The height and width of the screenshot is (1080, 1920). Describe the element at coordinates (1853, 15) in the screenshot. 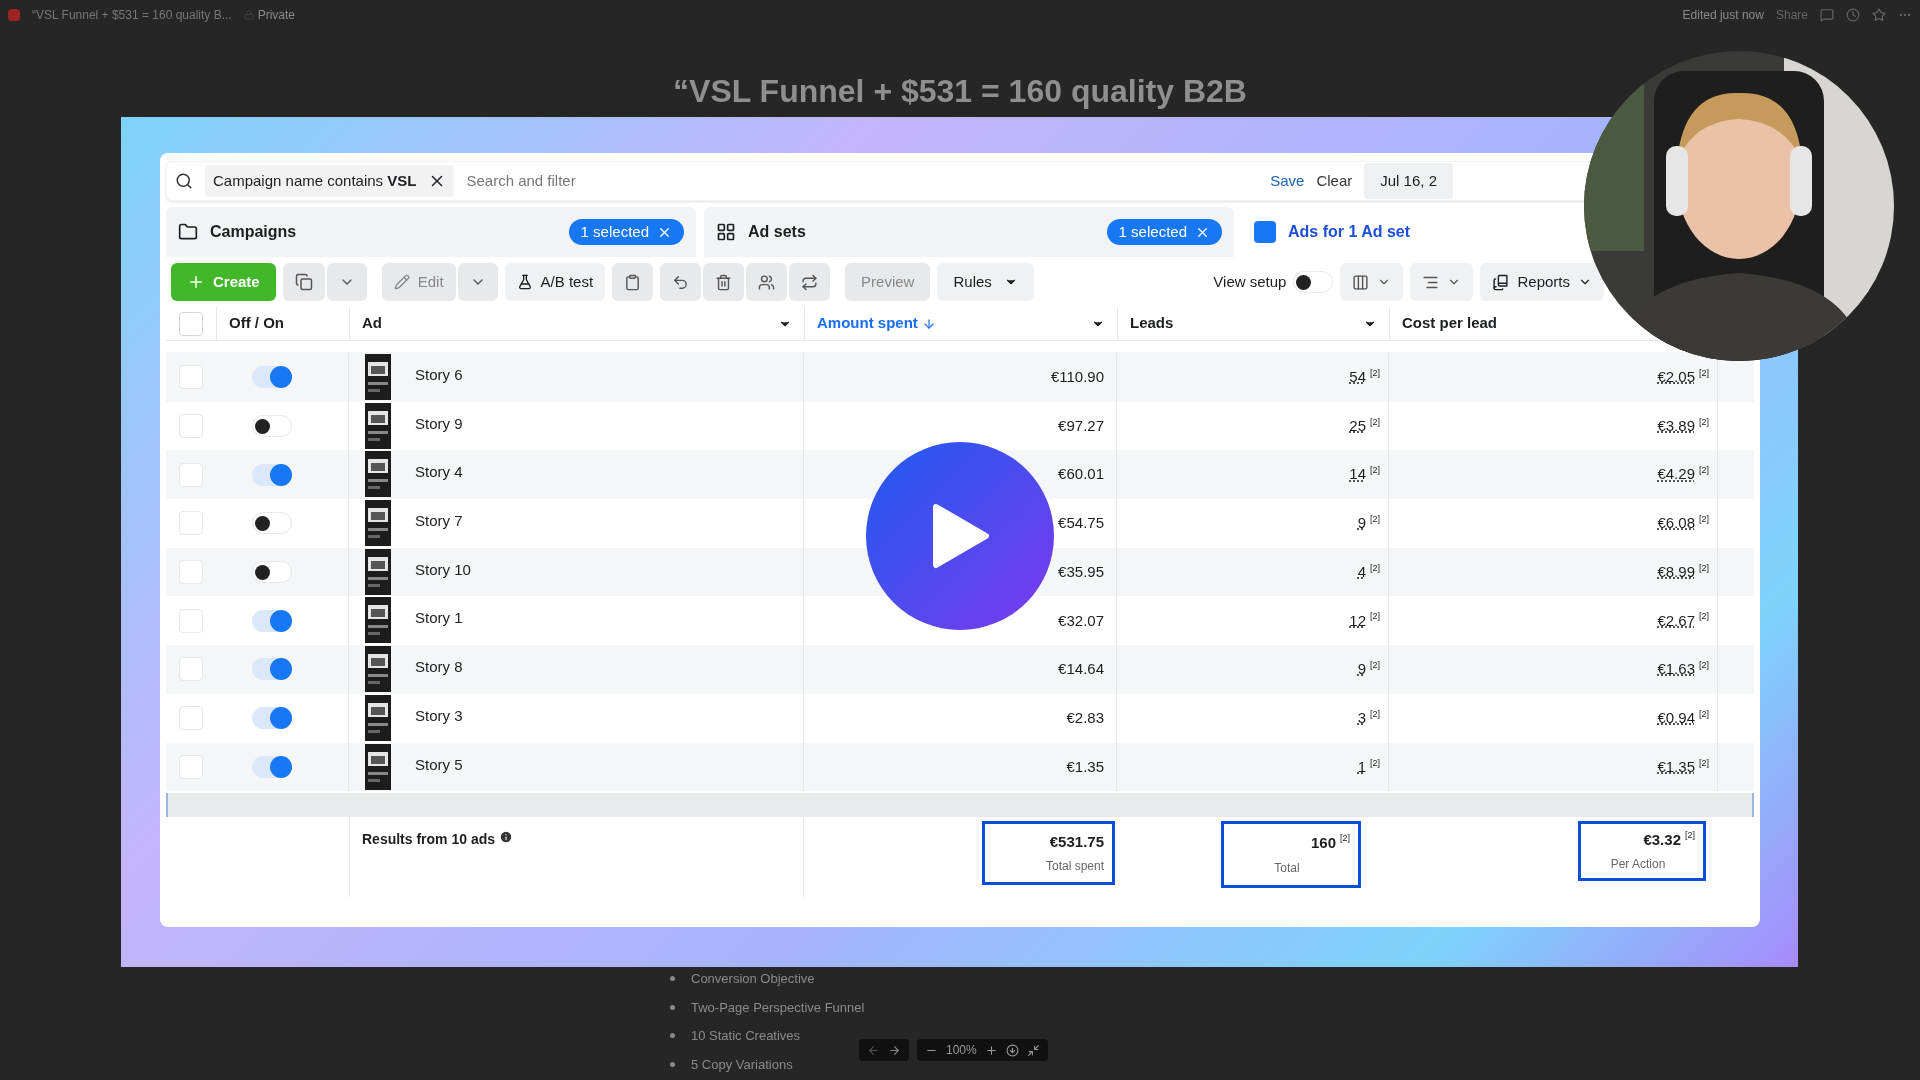

I see `clock-icon` at that location.